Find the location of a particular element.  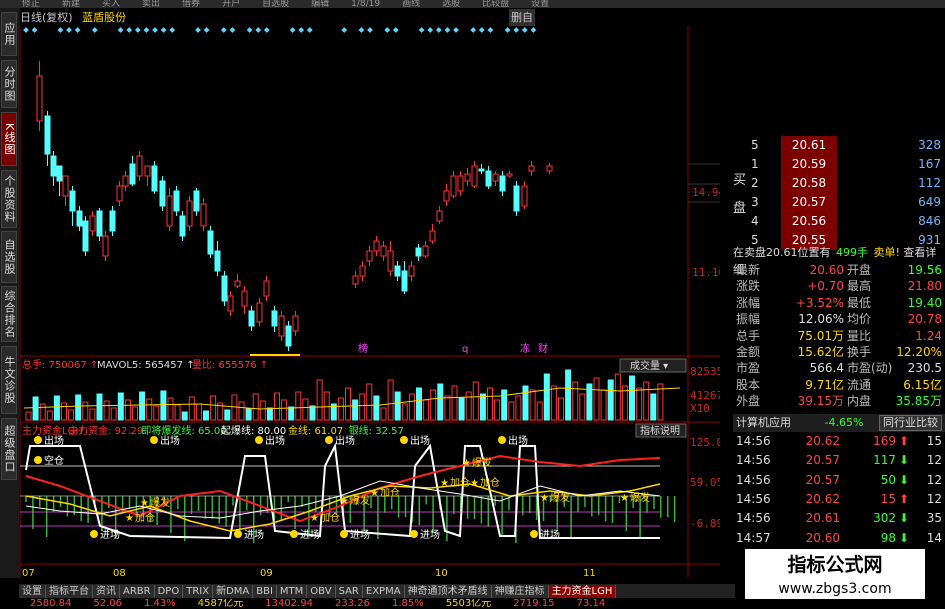

left-tab: 自选股 is located at coordinates (9, 257).